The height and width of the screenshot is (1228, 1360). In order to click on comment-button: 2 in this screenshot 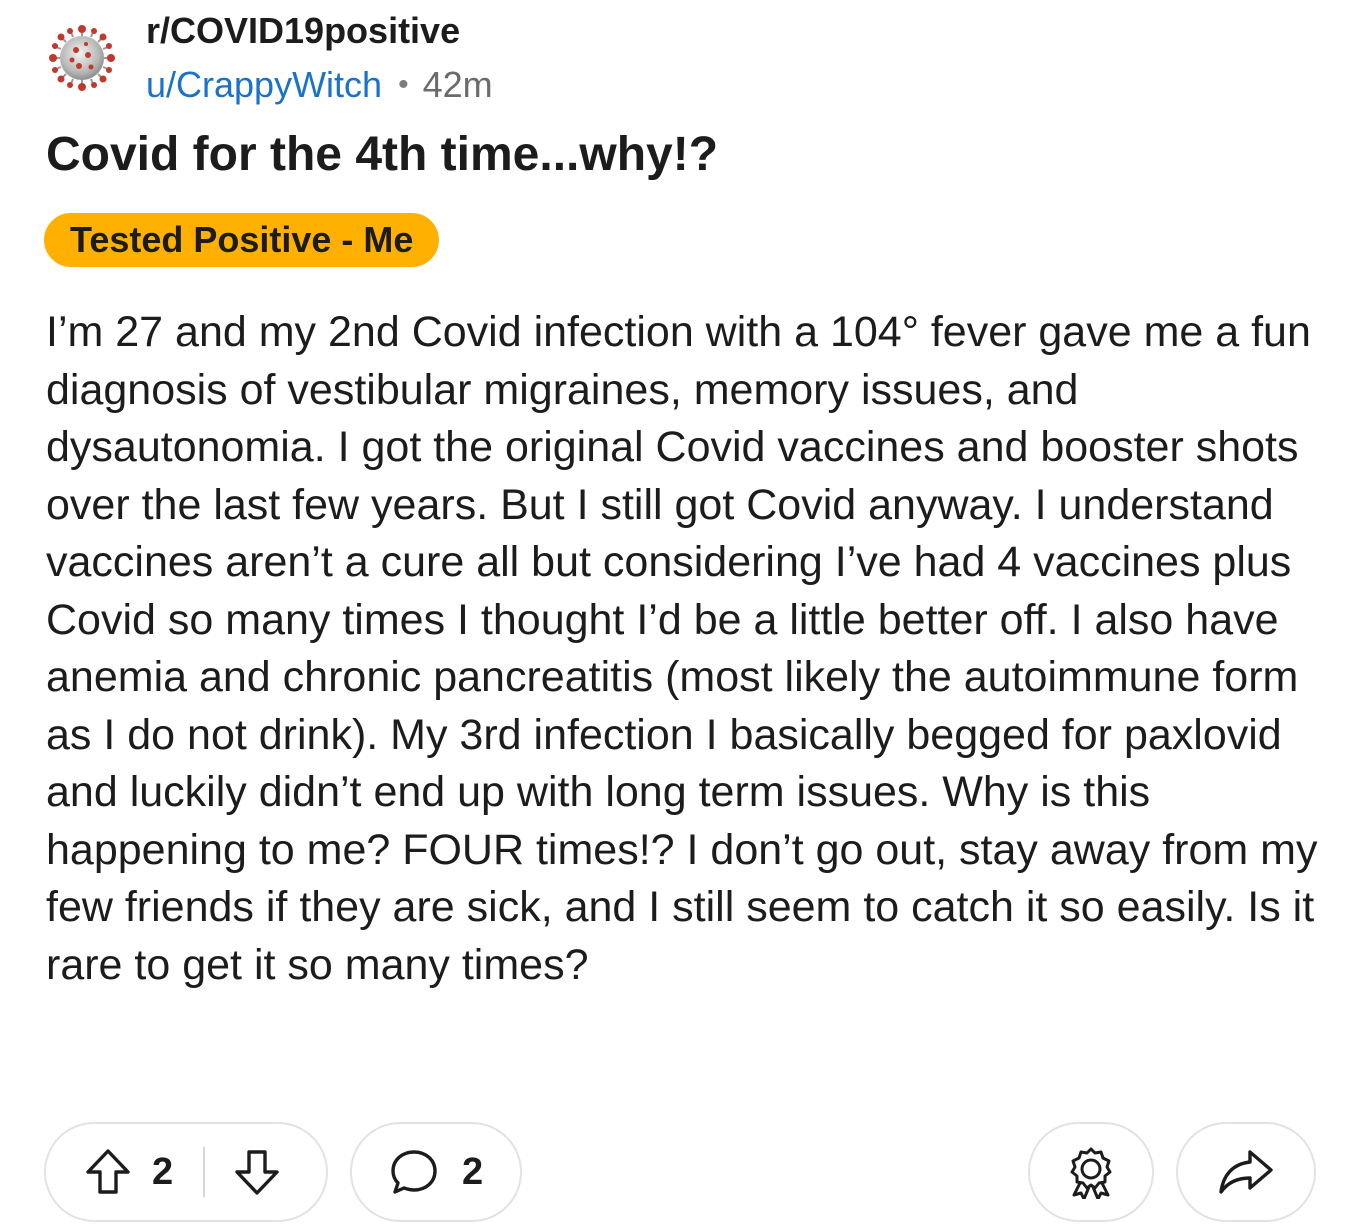, I will do `click(436, 1172)`.